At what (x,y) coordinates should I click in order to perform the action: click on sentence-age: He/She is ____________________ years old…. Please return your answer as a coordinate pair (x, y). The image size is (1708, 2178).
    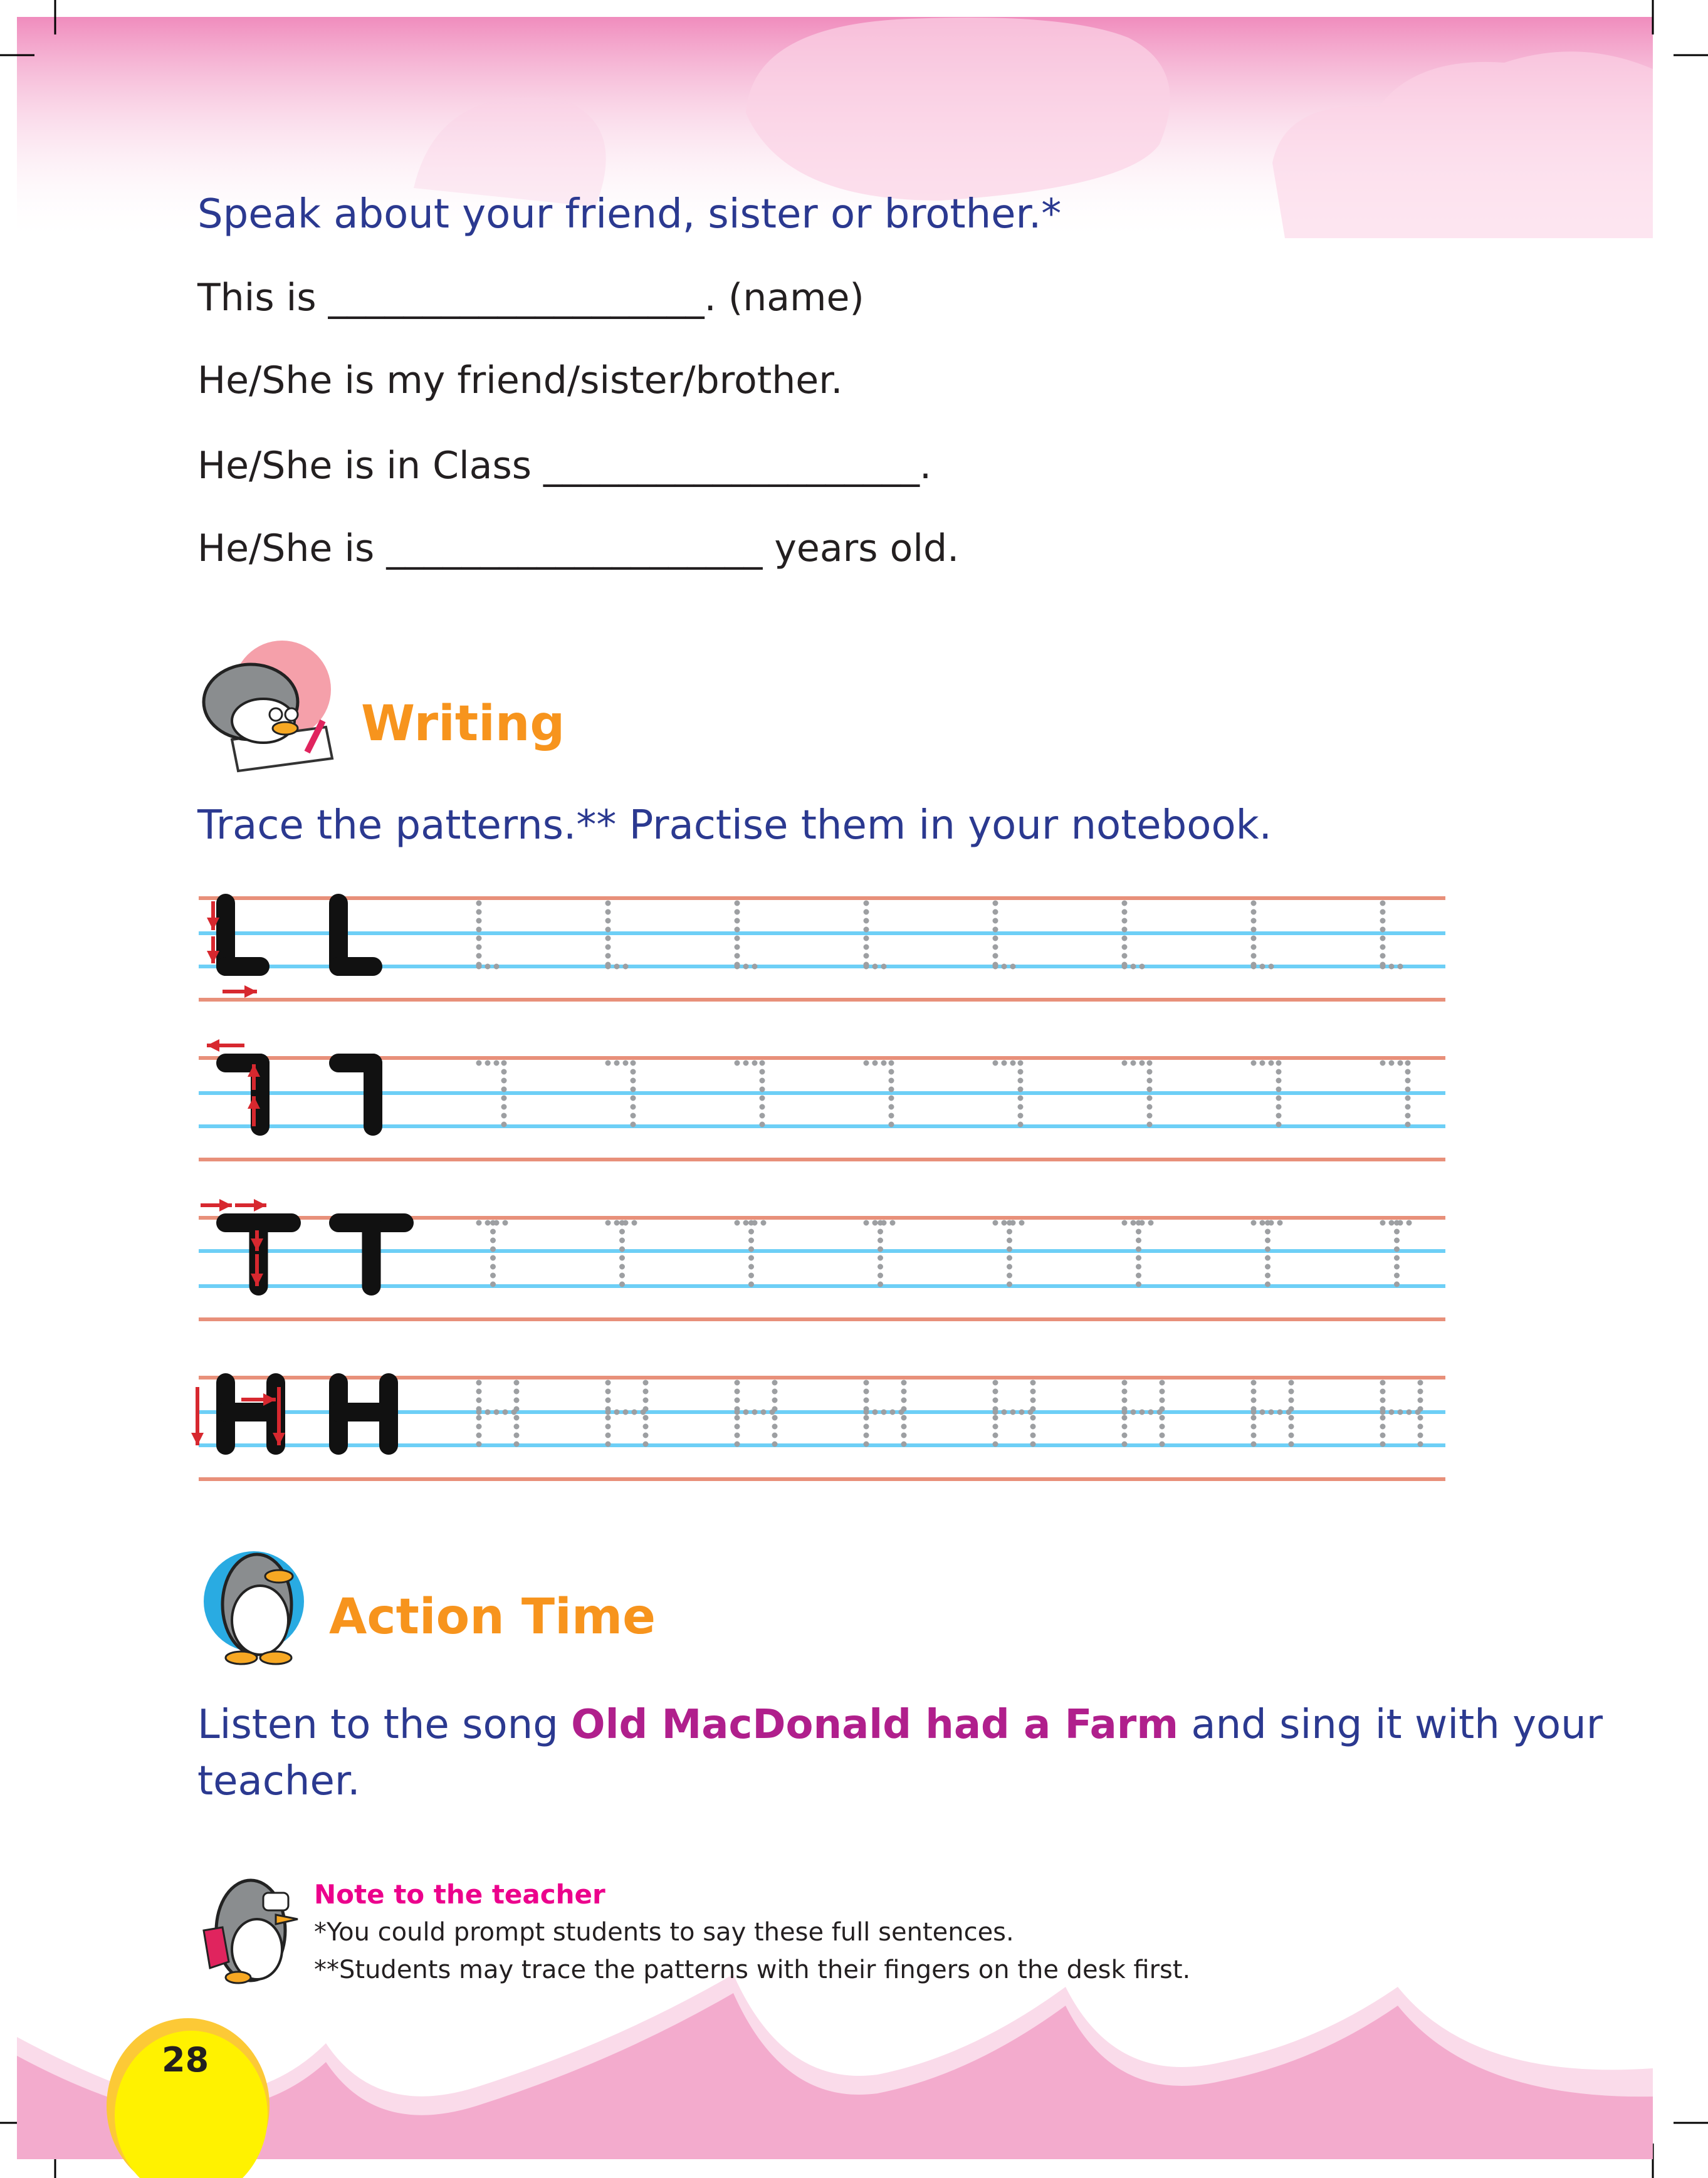
    Looking at the image, I should click on (578, 548).